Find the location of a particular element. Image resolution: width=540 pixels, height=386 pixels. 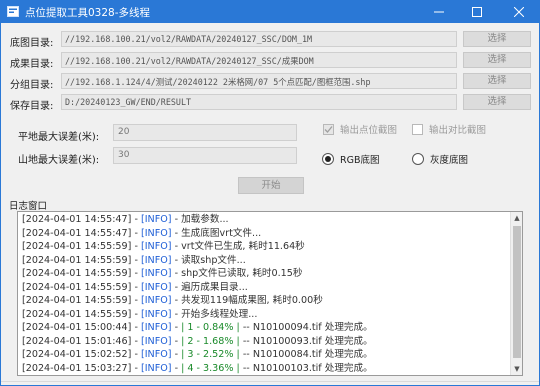

scroll-up-icon: ▲ is located at coordinates (516, 218).